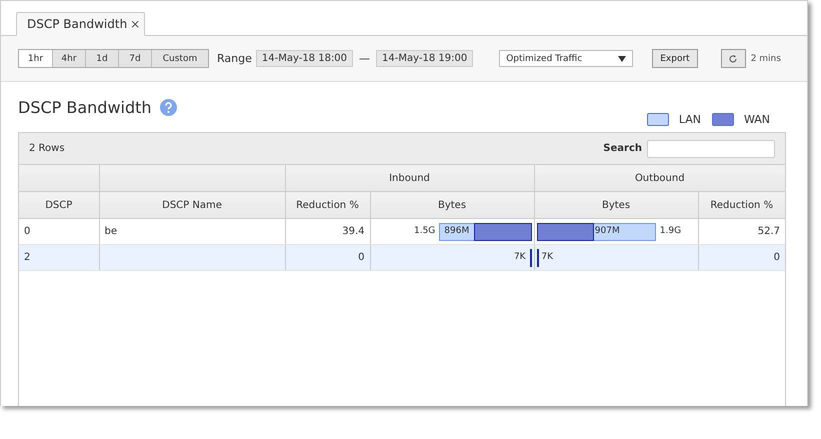 The width and height of the screenshot is (821, 439). Describe the element at coordinates (425, 58) in the screenshot. I see `end-date-field: 14-May-18 19:00` at that location.